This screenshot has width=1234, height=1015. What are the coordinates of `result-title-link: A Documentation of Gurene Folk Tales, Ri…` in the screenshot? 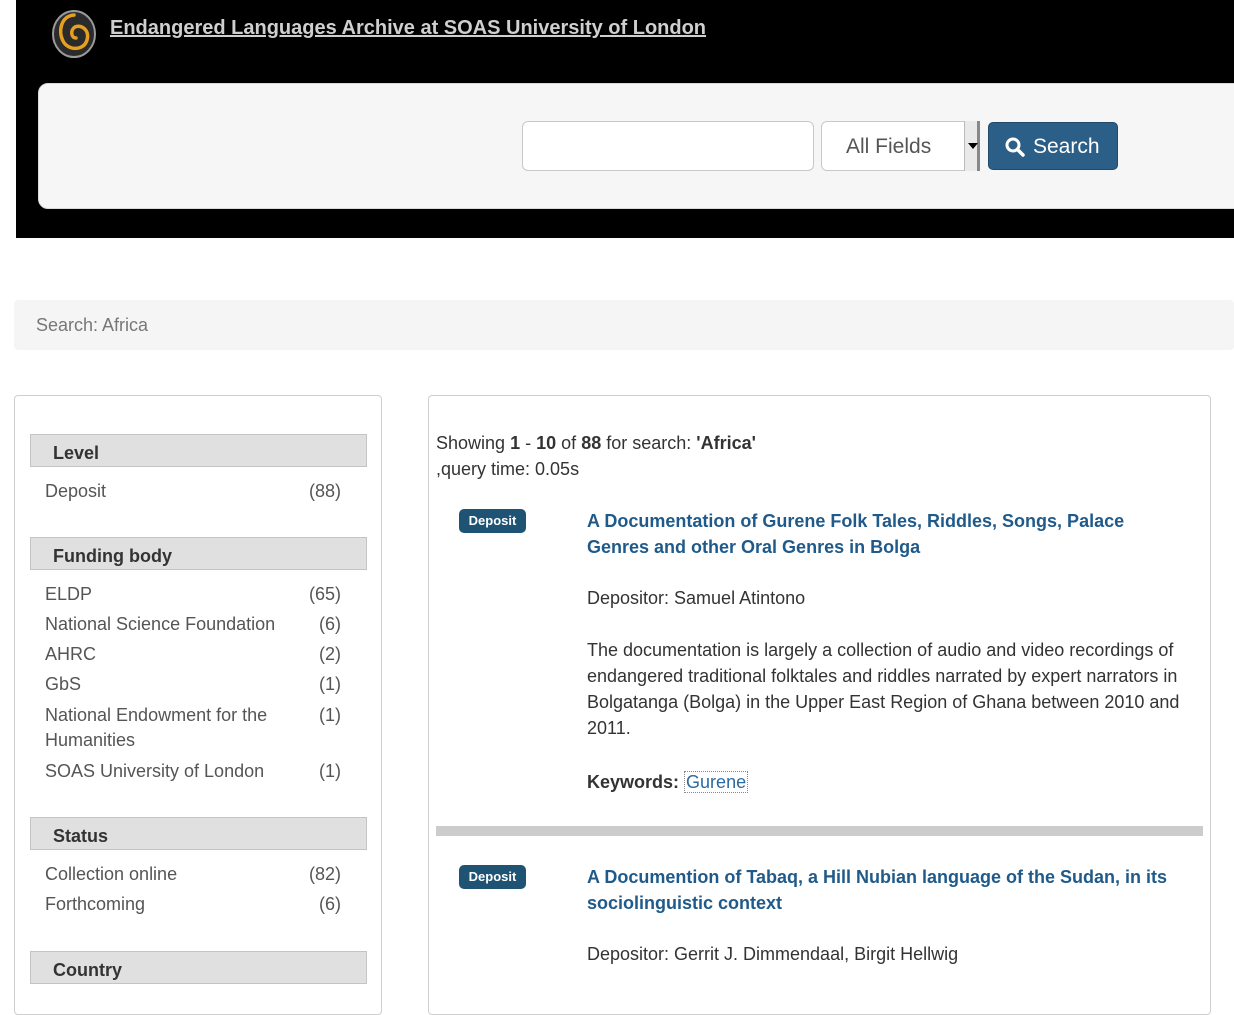 It's located at (887, 534).